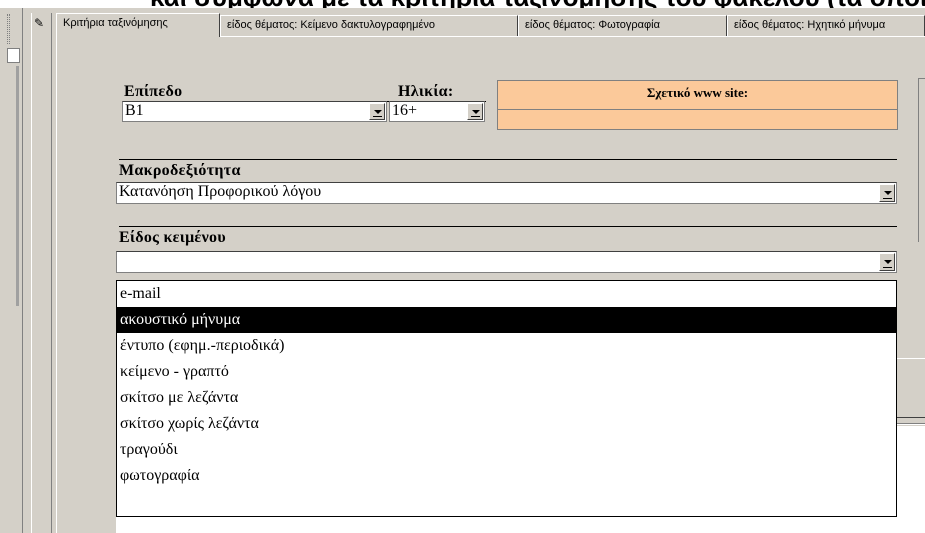 The height and width of the screenshot is (533, 925). Describe the element at coordinates (254, 111) in the screenshot. I see `level-select: B1` at that location.